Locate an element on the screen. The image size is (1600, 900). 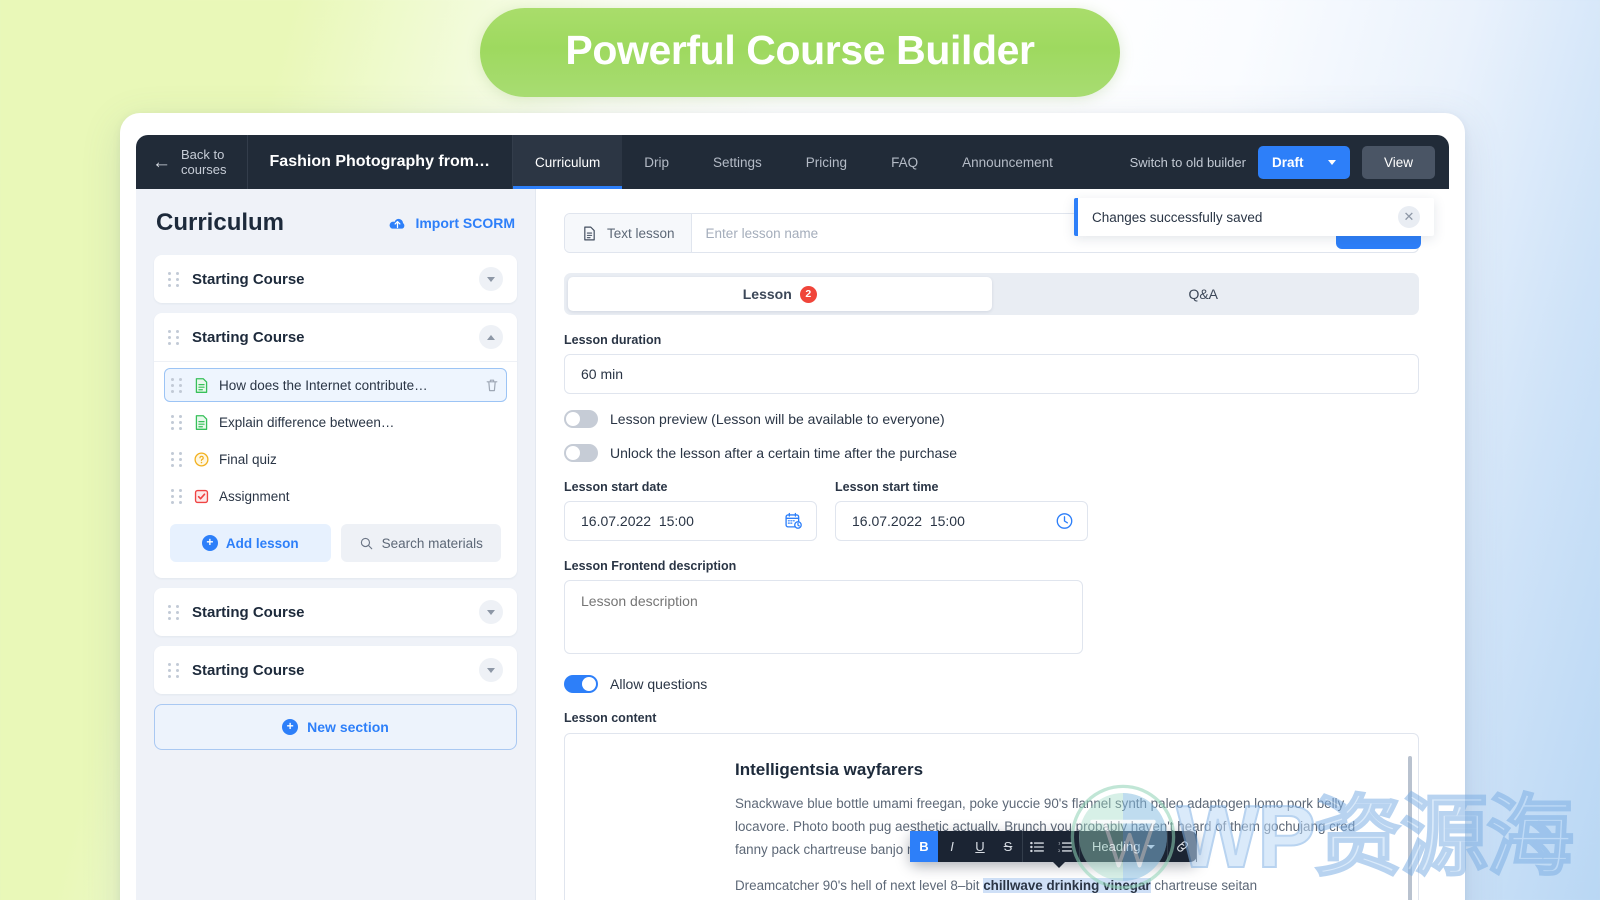
start-date-input is located at coordinates (690, 521).